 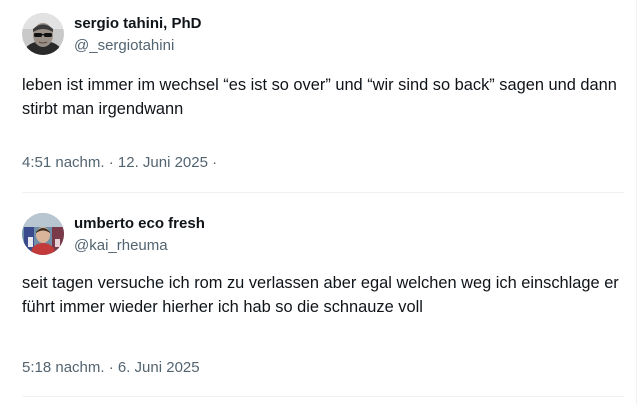 I want to click on author-name: sergio tahini, PhD, so click(x=138, y=23).